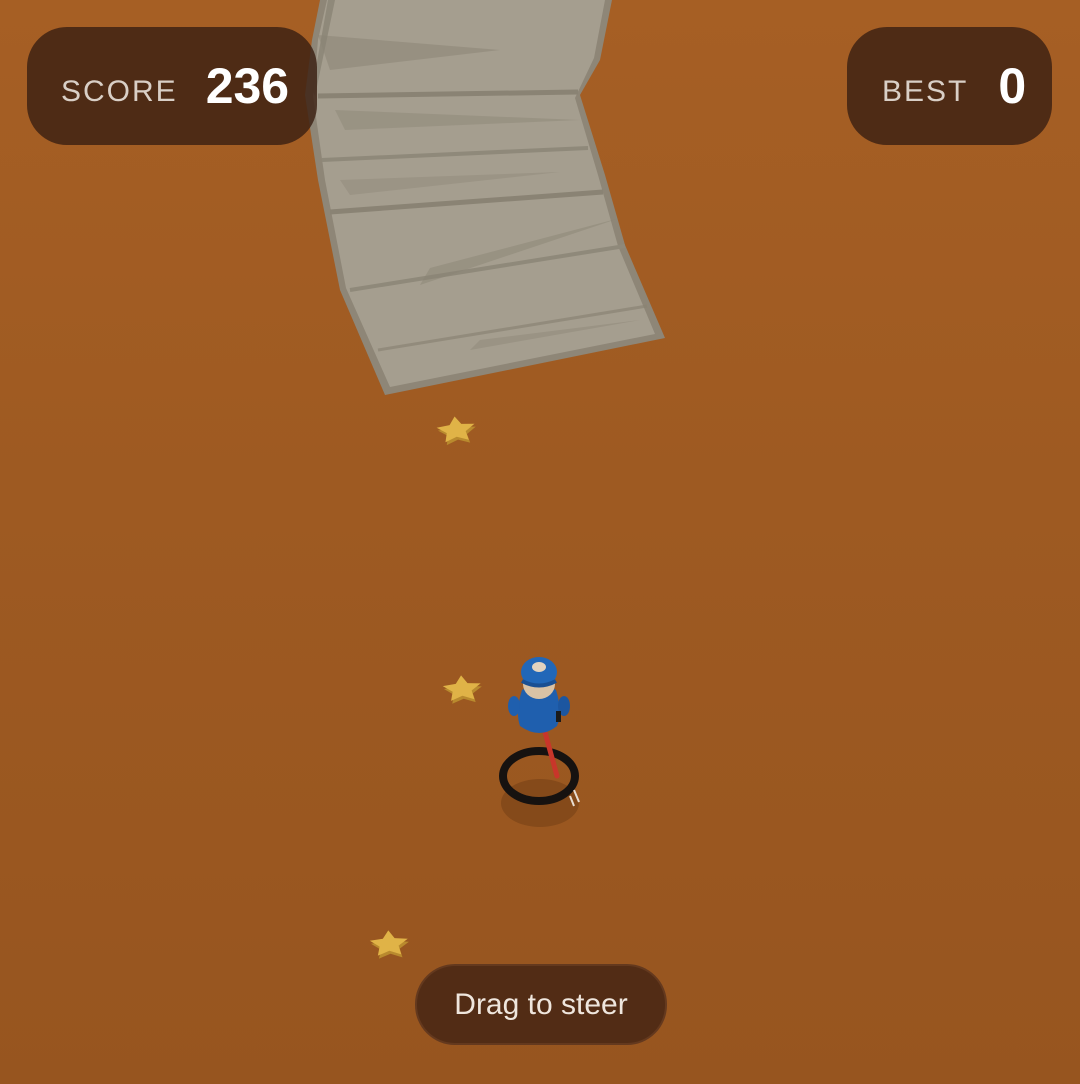 The image size is (1080, 1084). I want to click on player-character, so click(539, 742).